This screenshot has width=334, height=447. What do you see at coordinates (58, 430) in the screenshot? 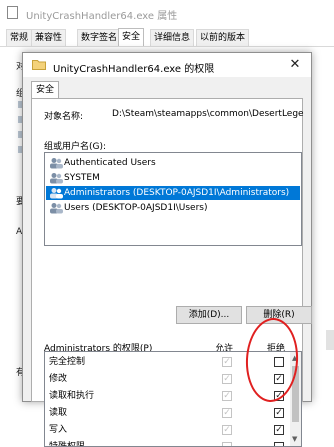
I see `permission-name: 写入` at bounding box center [58, 430].